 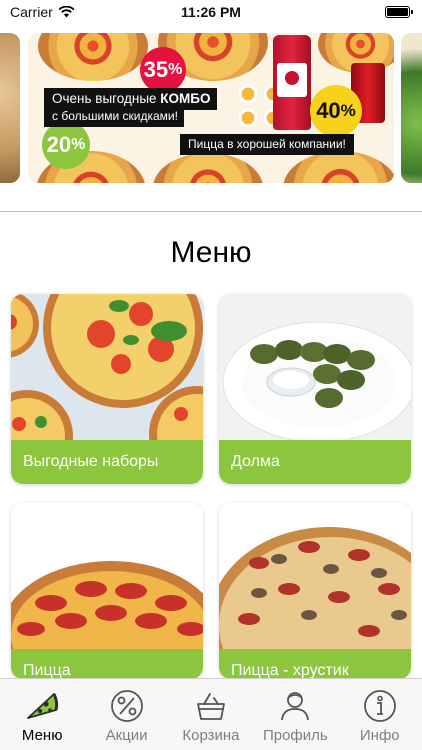 I want to click on discount-badge-40: 40%, so click(x=336, y=111).